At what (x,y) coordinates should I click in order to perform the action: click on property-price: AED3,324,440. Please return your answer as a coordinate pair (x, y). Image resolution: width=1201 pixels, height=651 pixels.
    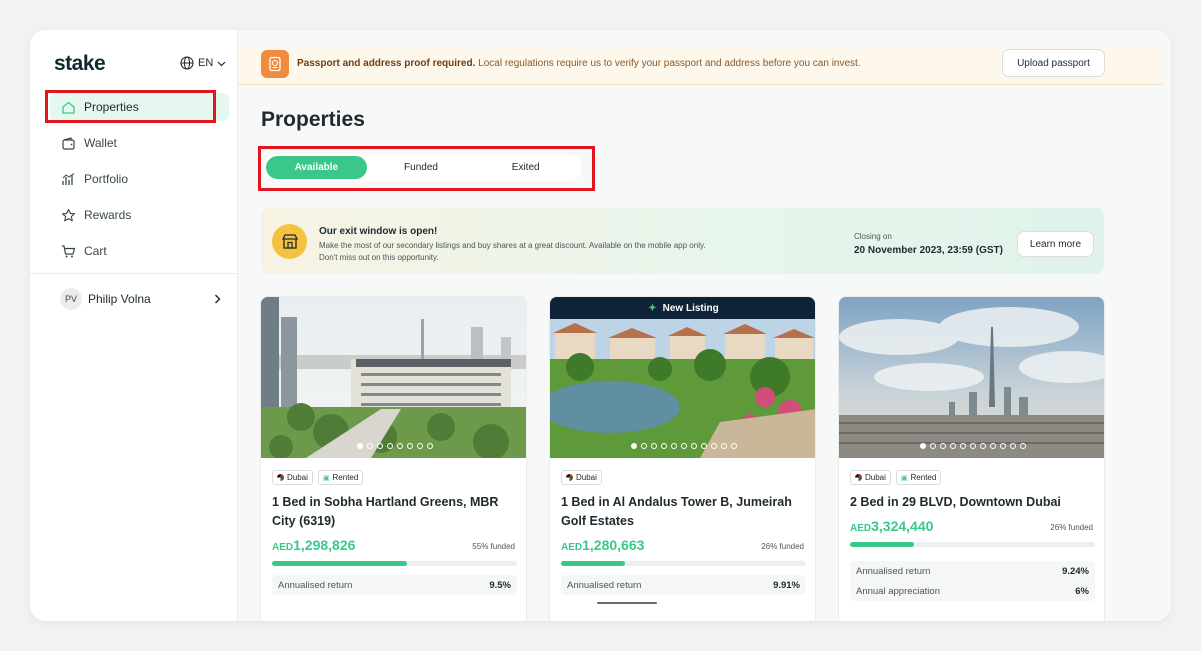
    Looking at the image, I should click on (891, 526).